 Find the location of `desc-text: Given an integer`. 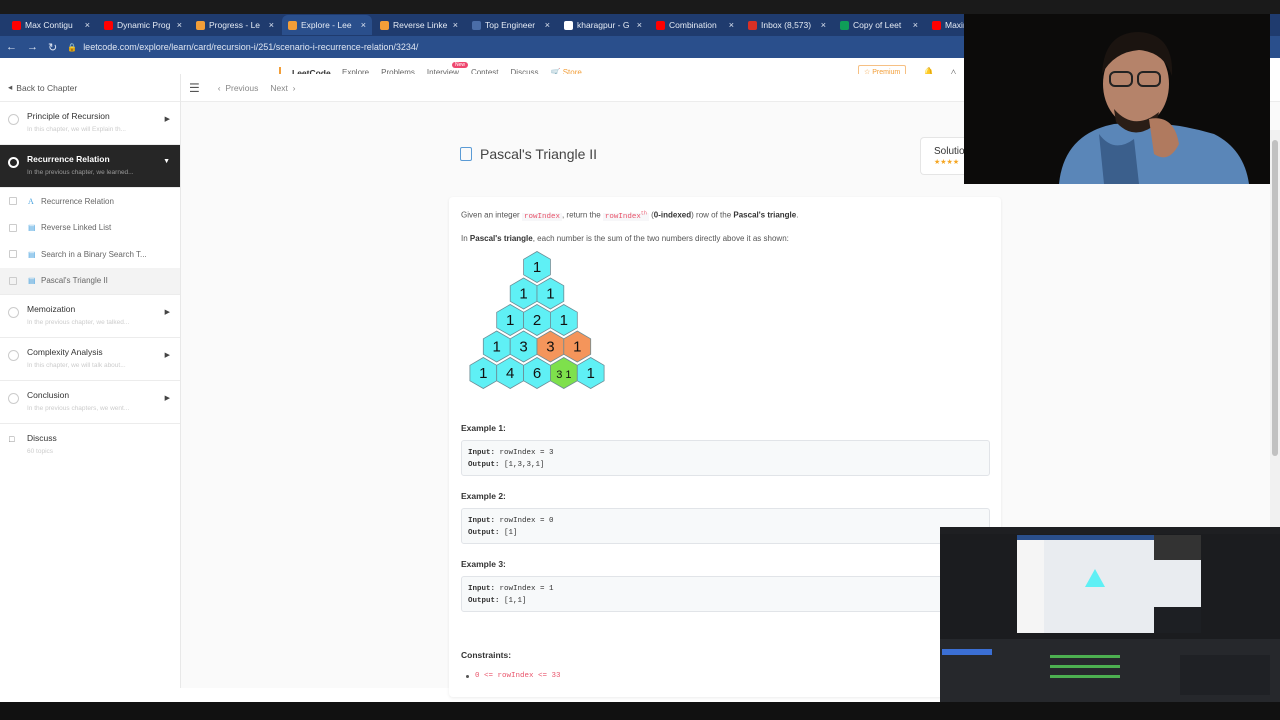

desc-text: Given an integer is located at coordinates (491, 215).